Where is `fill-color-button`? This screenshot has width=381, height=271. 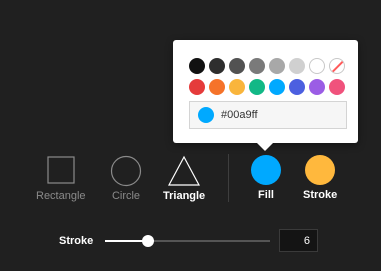 fill-color-button is located at coordinates (266, 170).